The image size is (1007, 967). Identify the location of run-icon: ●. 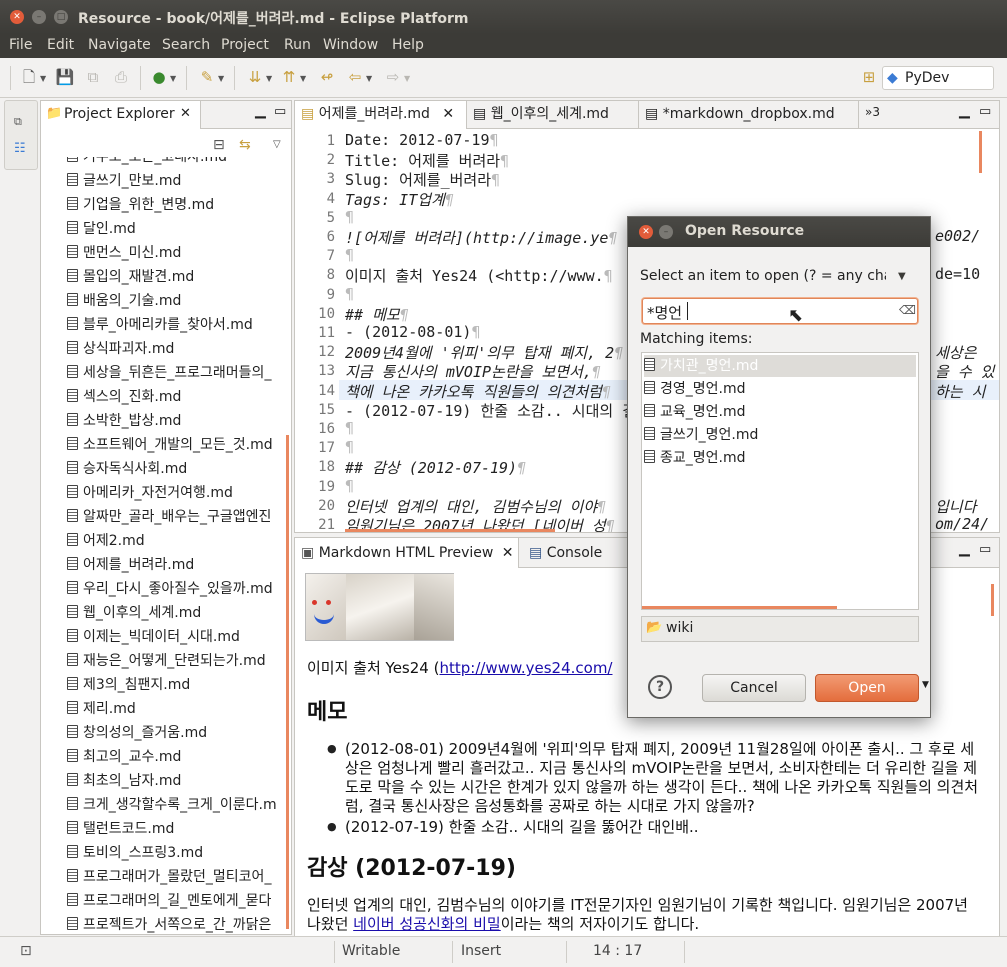
(159, 77).